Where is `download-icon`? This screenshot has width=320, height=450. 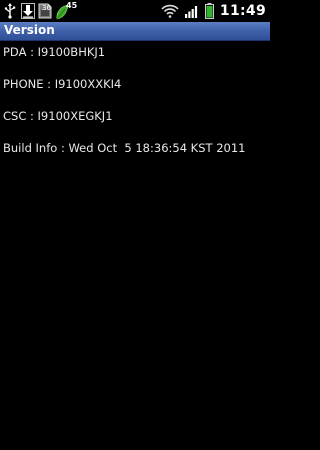
download-icon is located at coordinates (28, 11).